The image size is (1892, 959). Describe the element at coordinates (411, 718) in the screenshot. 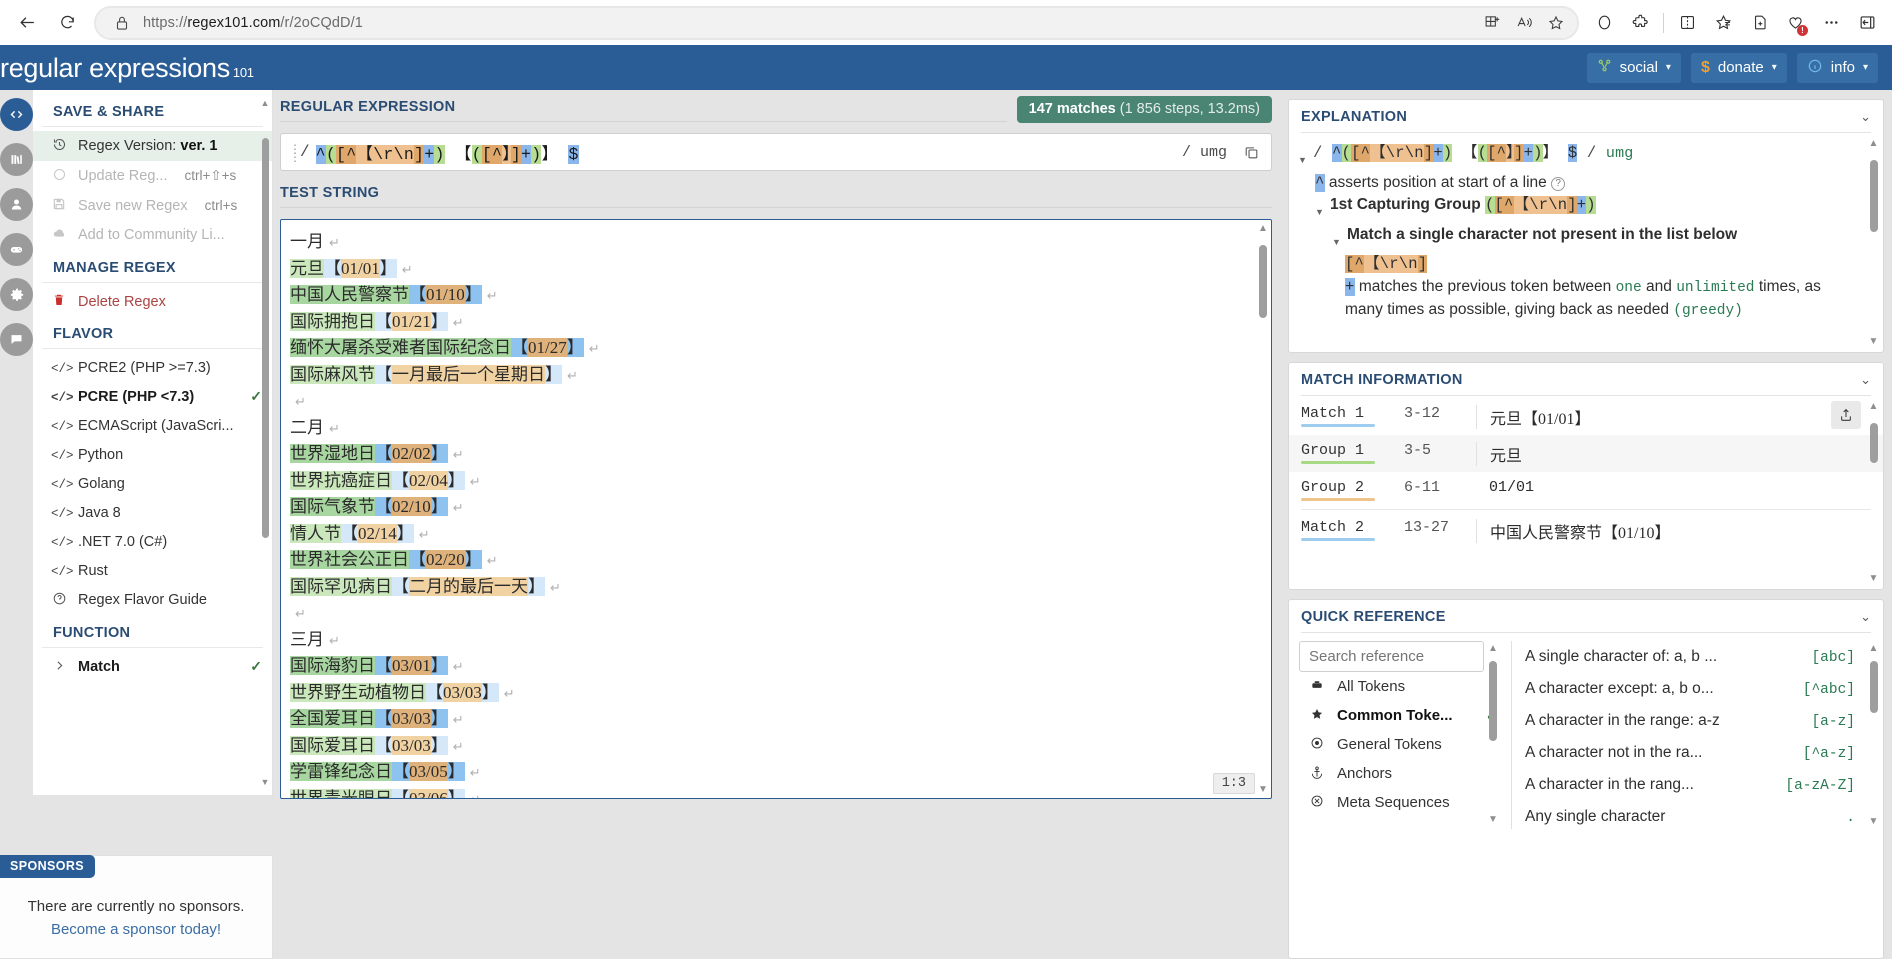

I see `match-group2: 03/03` at that location.